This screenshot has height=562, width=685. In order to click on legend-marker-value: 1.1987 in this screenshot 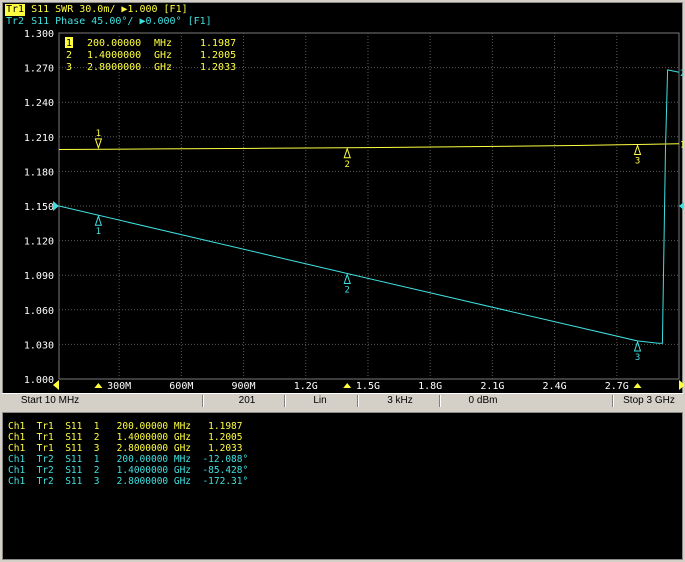, I will do `click(218, 43)`.